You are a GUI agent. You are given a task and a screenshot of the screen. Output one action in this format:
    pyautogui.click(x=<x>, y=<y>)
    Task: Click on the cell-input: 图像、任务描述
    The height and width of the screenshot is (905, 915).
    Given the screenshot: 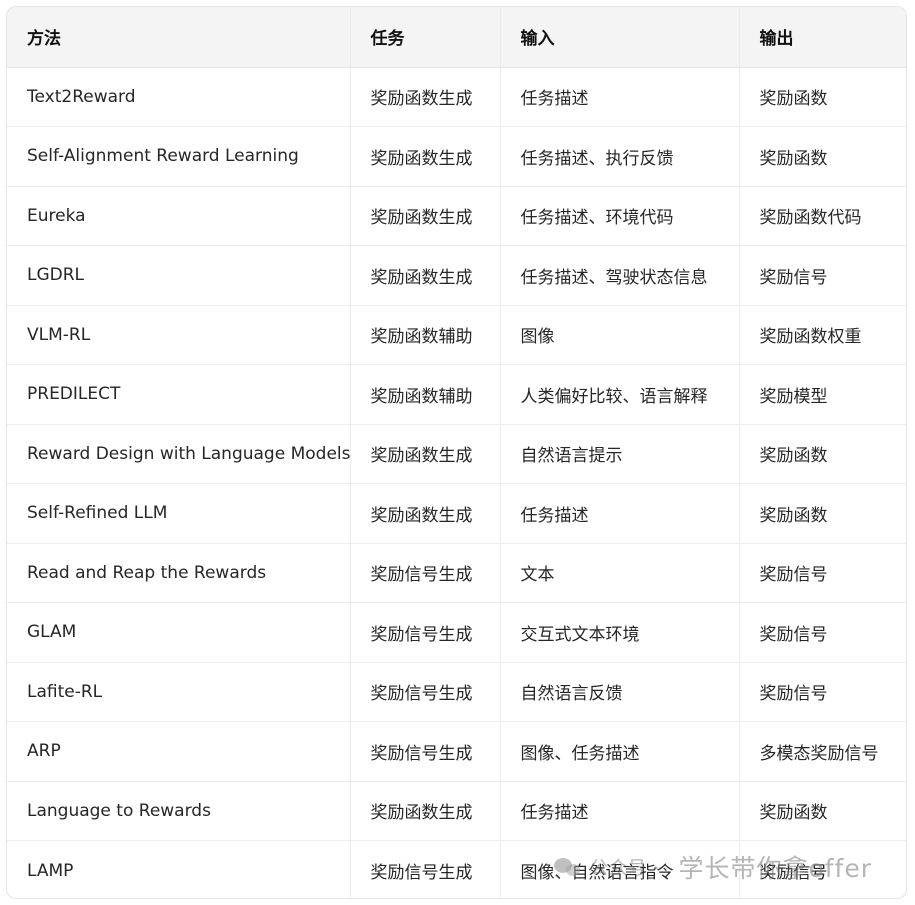 What is the action you would take?
    pyautogui.click(x=619, y=751)
    